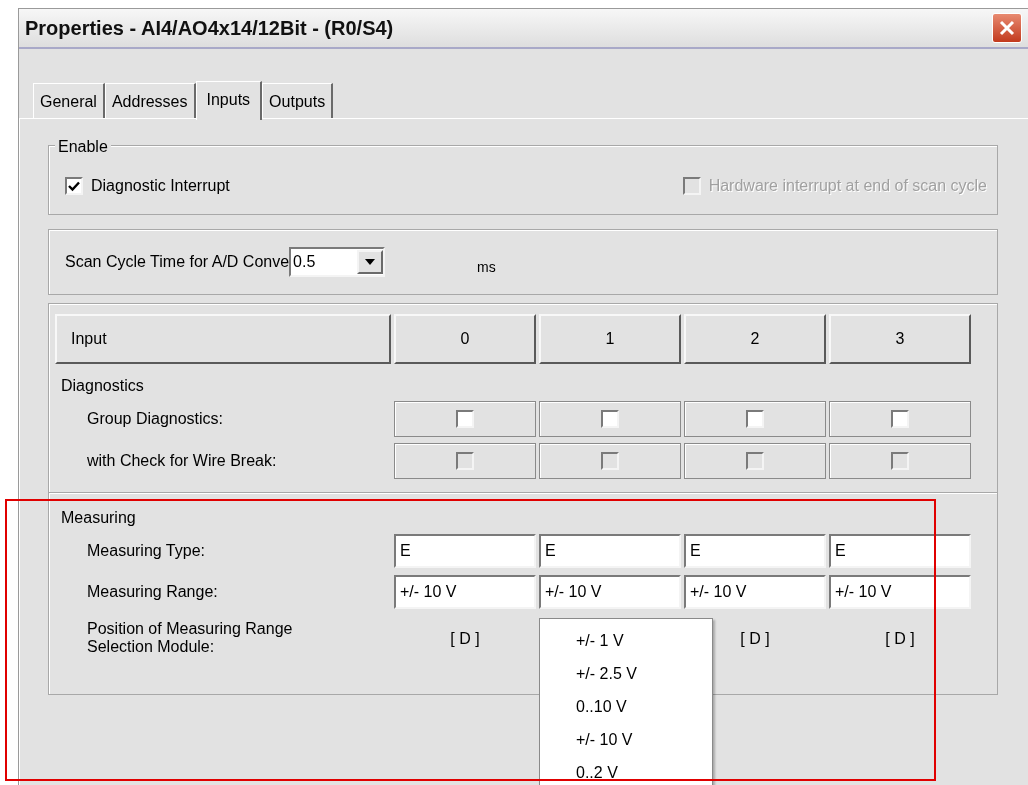 The width and height of the screenshot is (1028, 785). What do you see at coordinates (69, 100) in the screenshot?
I see `tab: General` at bounding box center [69, 100].